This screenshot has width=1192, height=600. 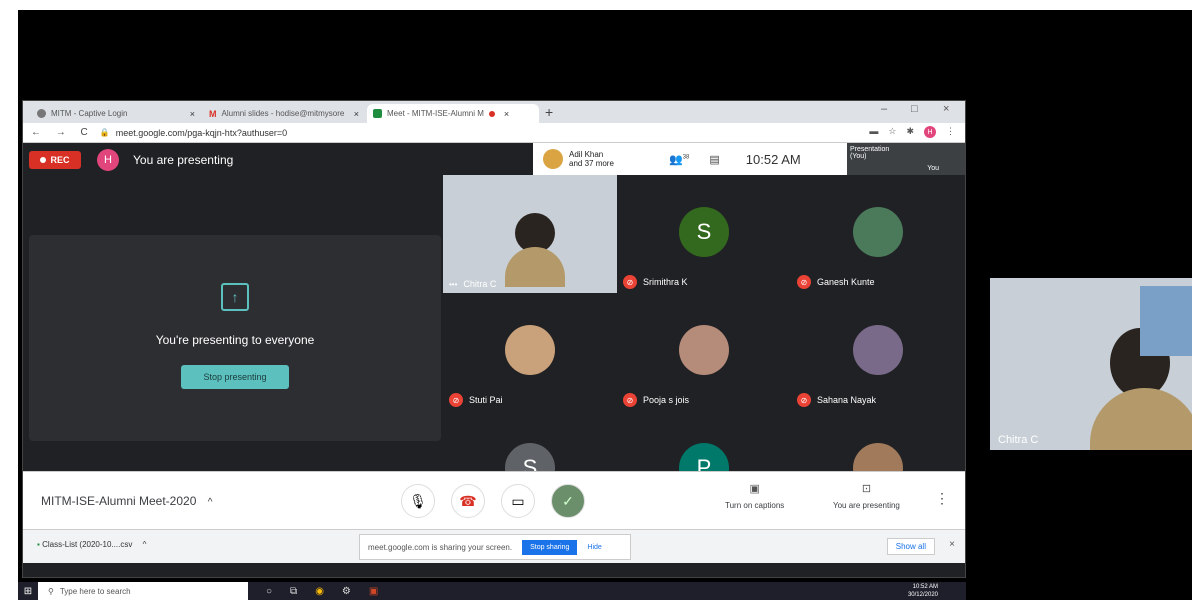 I want to click on tab-alumni-slides: M Alumni slides - hodise@mitmysore ×, so click(x=284, y=113).